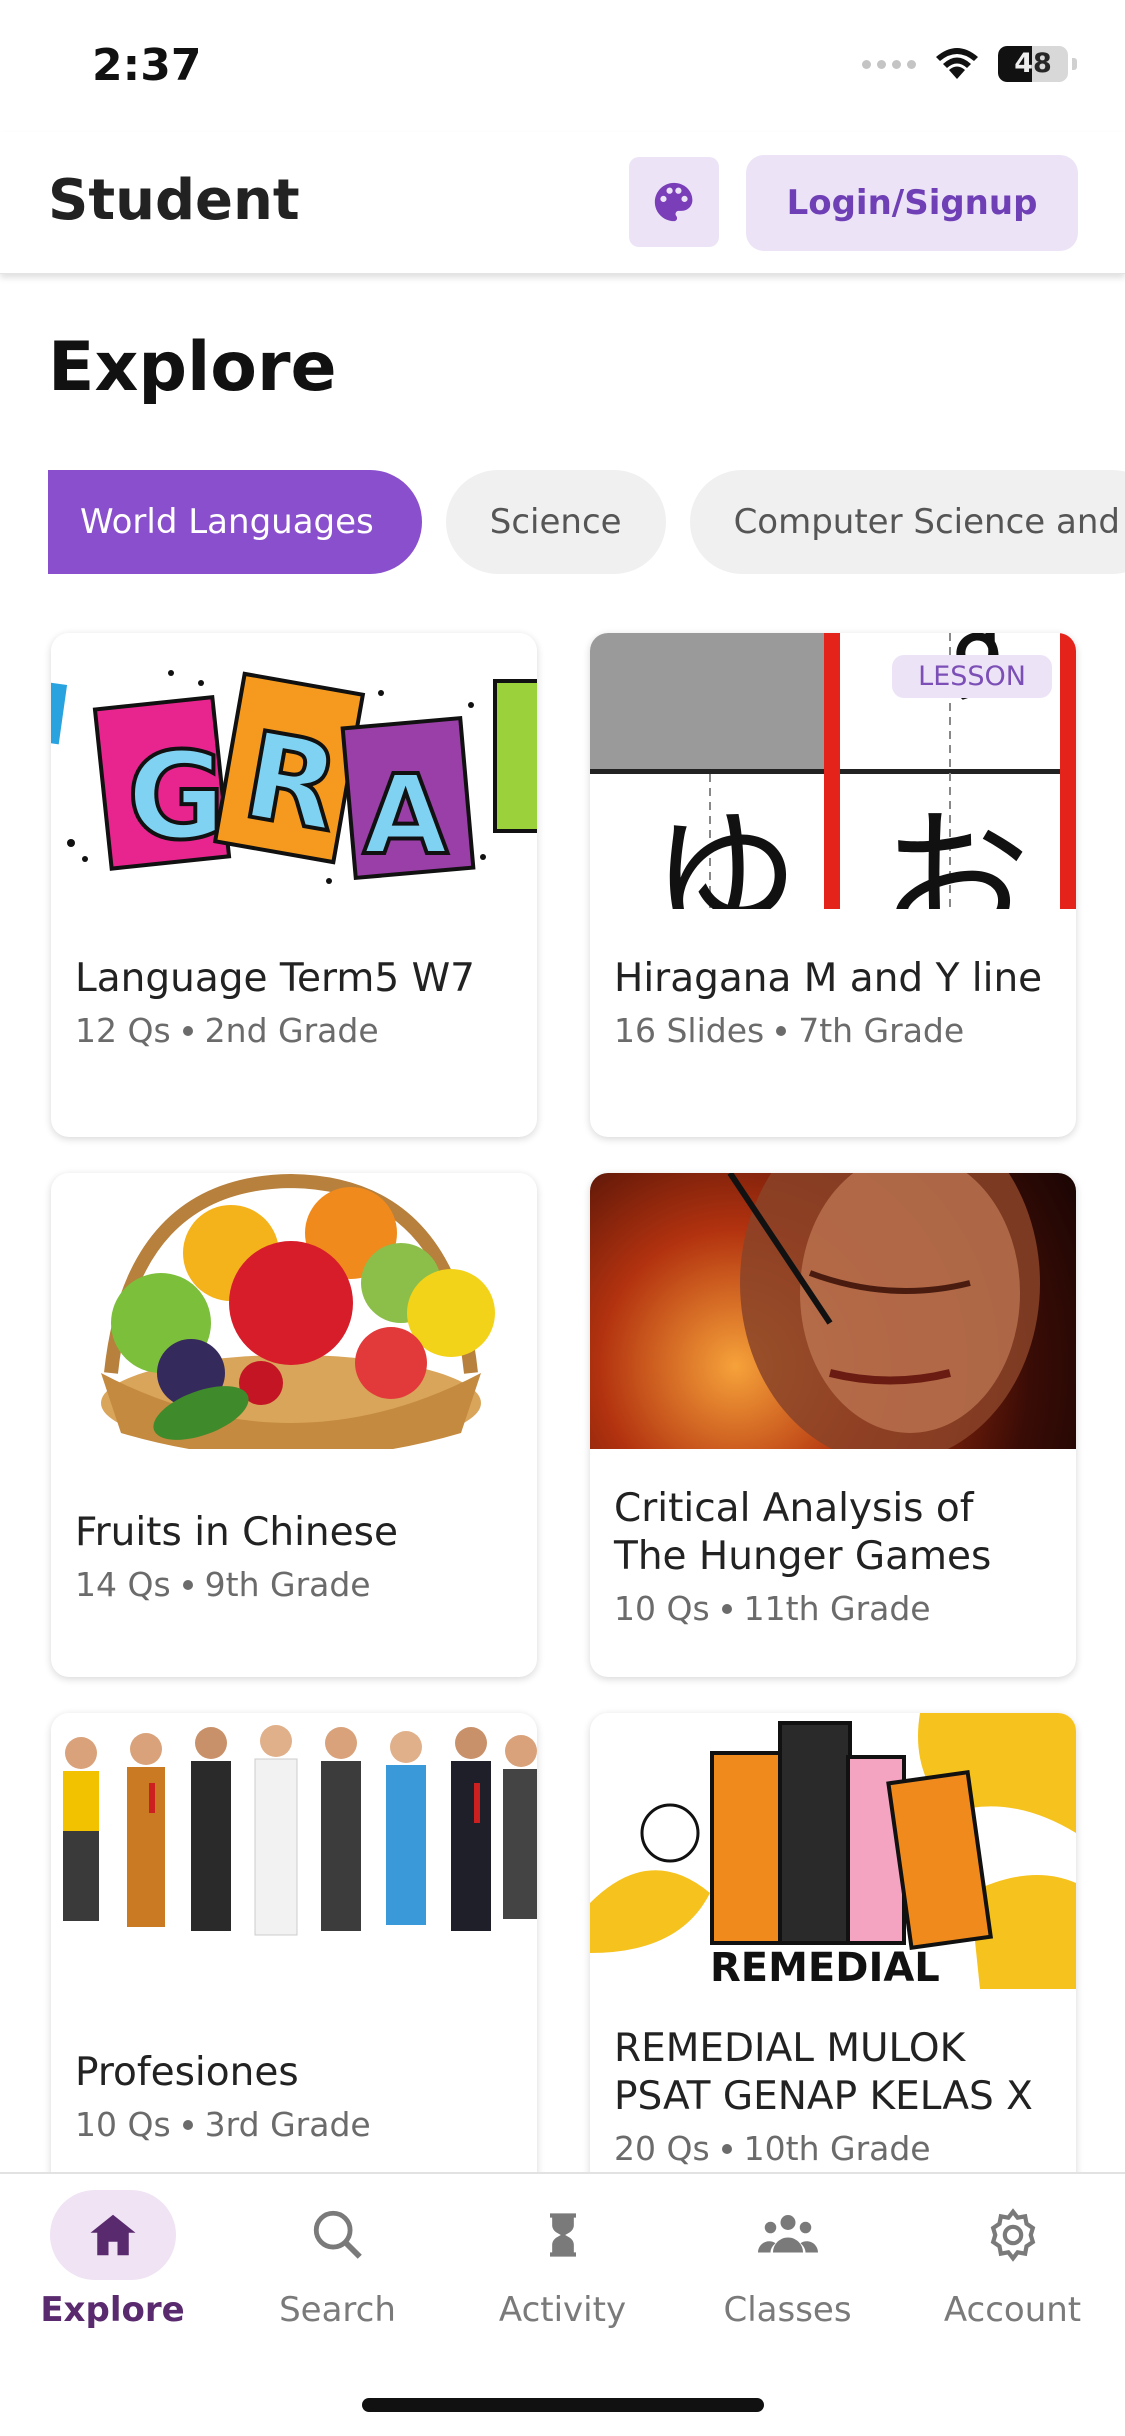 The width and height of the screenshot is (1125, 2436). I want to click on status-time: 2:37, so click(147, 65).